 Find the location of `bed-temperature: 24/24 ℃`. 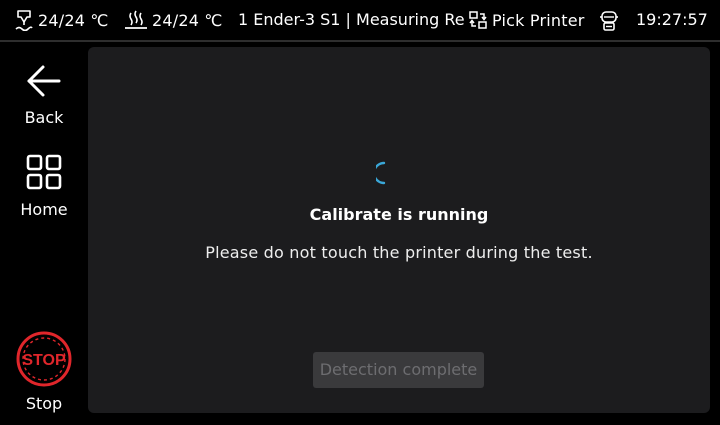

bed-temperature: 24/24 ℃ is located at coordinates (173, 20).